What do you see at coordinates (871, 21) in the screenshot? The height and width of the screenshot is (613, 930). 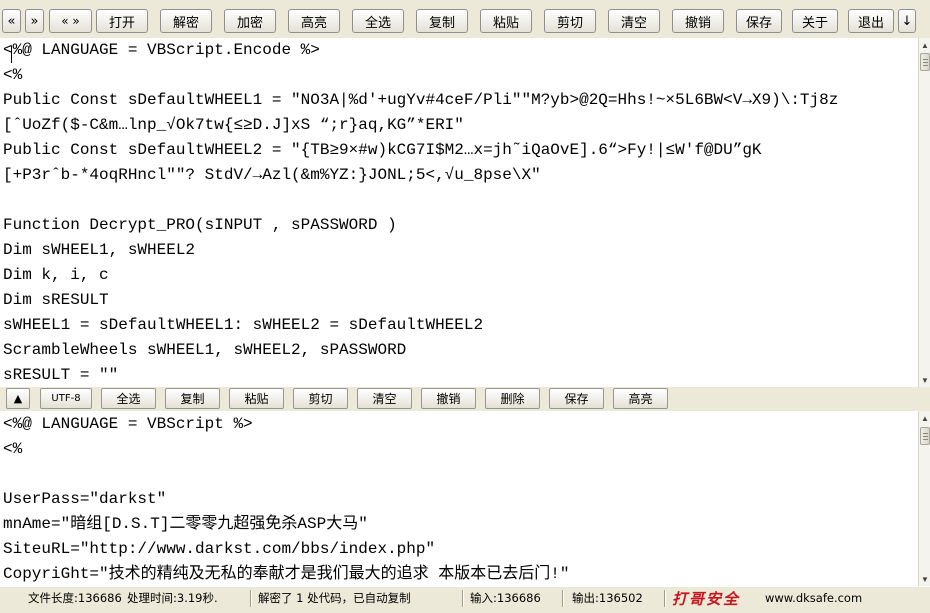 I see `exit-button: 退出` at bounding box center [871, 21].